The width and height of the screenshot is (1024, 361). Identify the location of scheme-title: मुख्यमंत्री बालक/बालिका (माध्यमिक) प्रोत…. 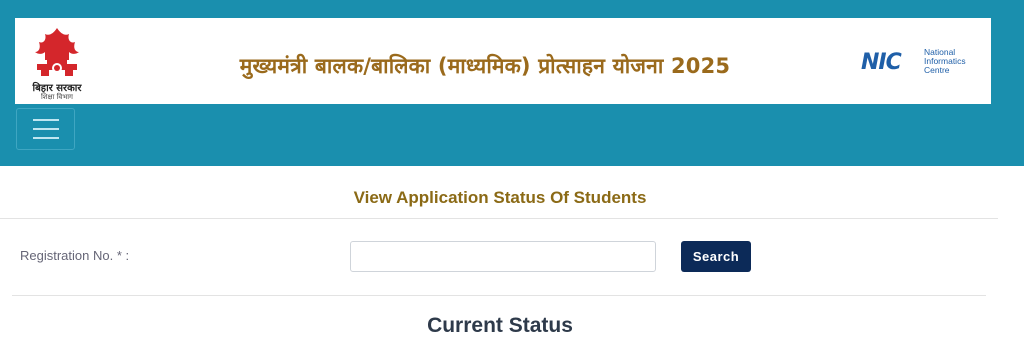
(485, 66).